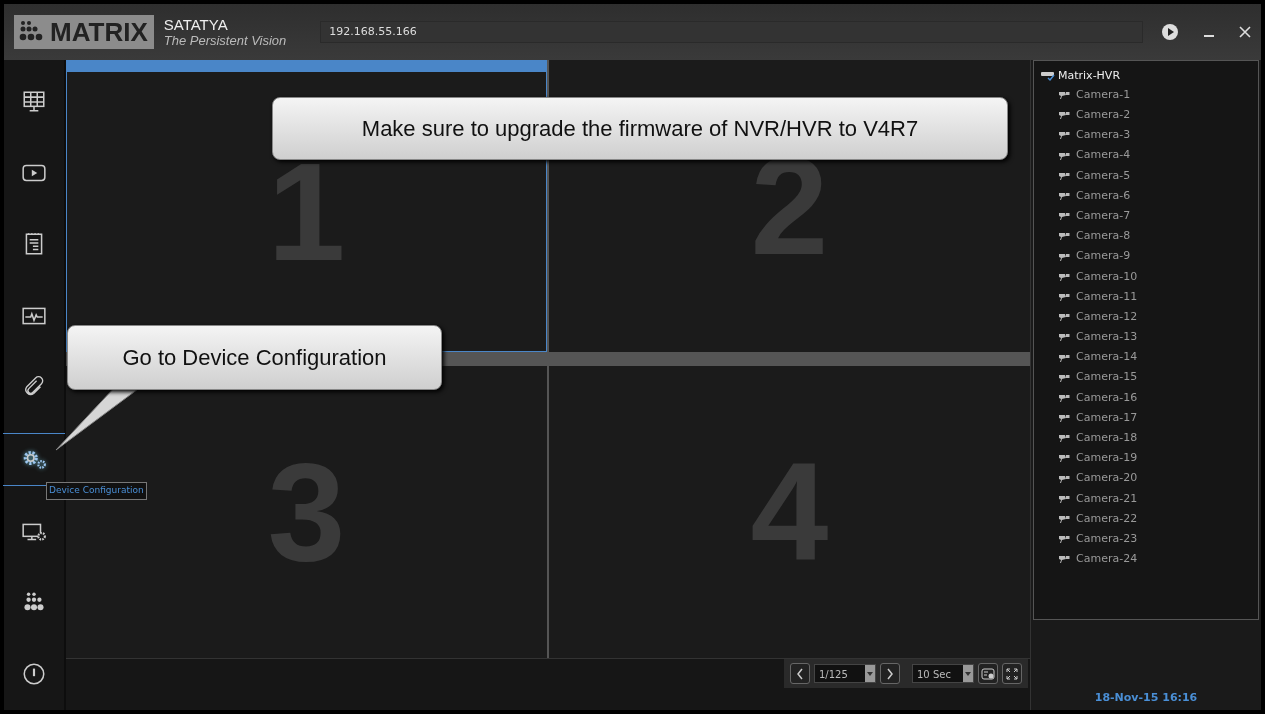 The height and width of the screenshot is (714, 1265). I want to click on camera-name: Camera-14, so click(1107, 357).